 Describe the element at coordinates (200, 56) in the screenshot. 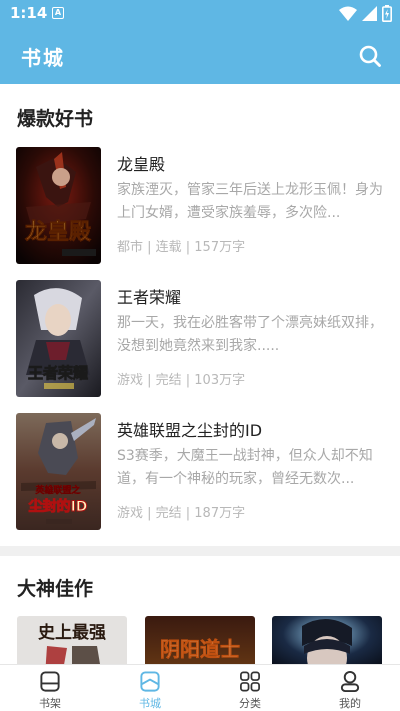

I see `app-header: 书城` at that location.